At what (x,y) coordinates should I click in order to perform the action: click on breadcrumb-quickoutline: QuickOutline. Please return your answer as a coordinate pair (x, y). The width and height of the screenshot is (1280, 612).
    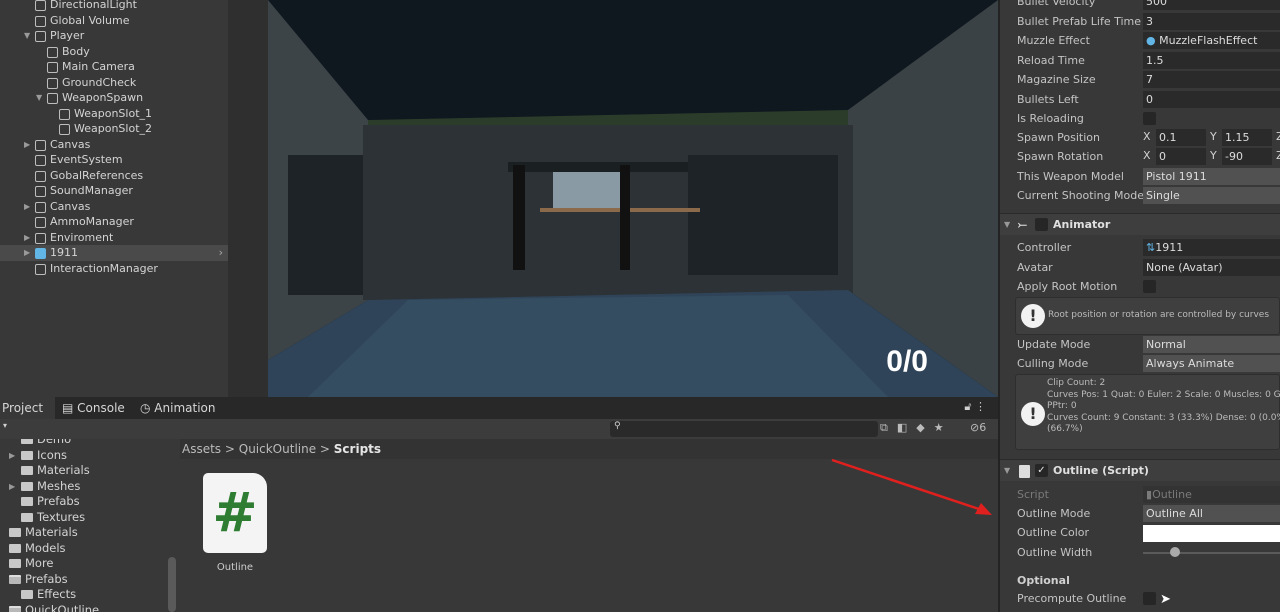
    Looking at the image, I should click on (277, 449).